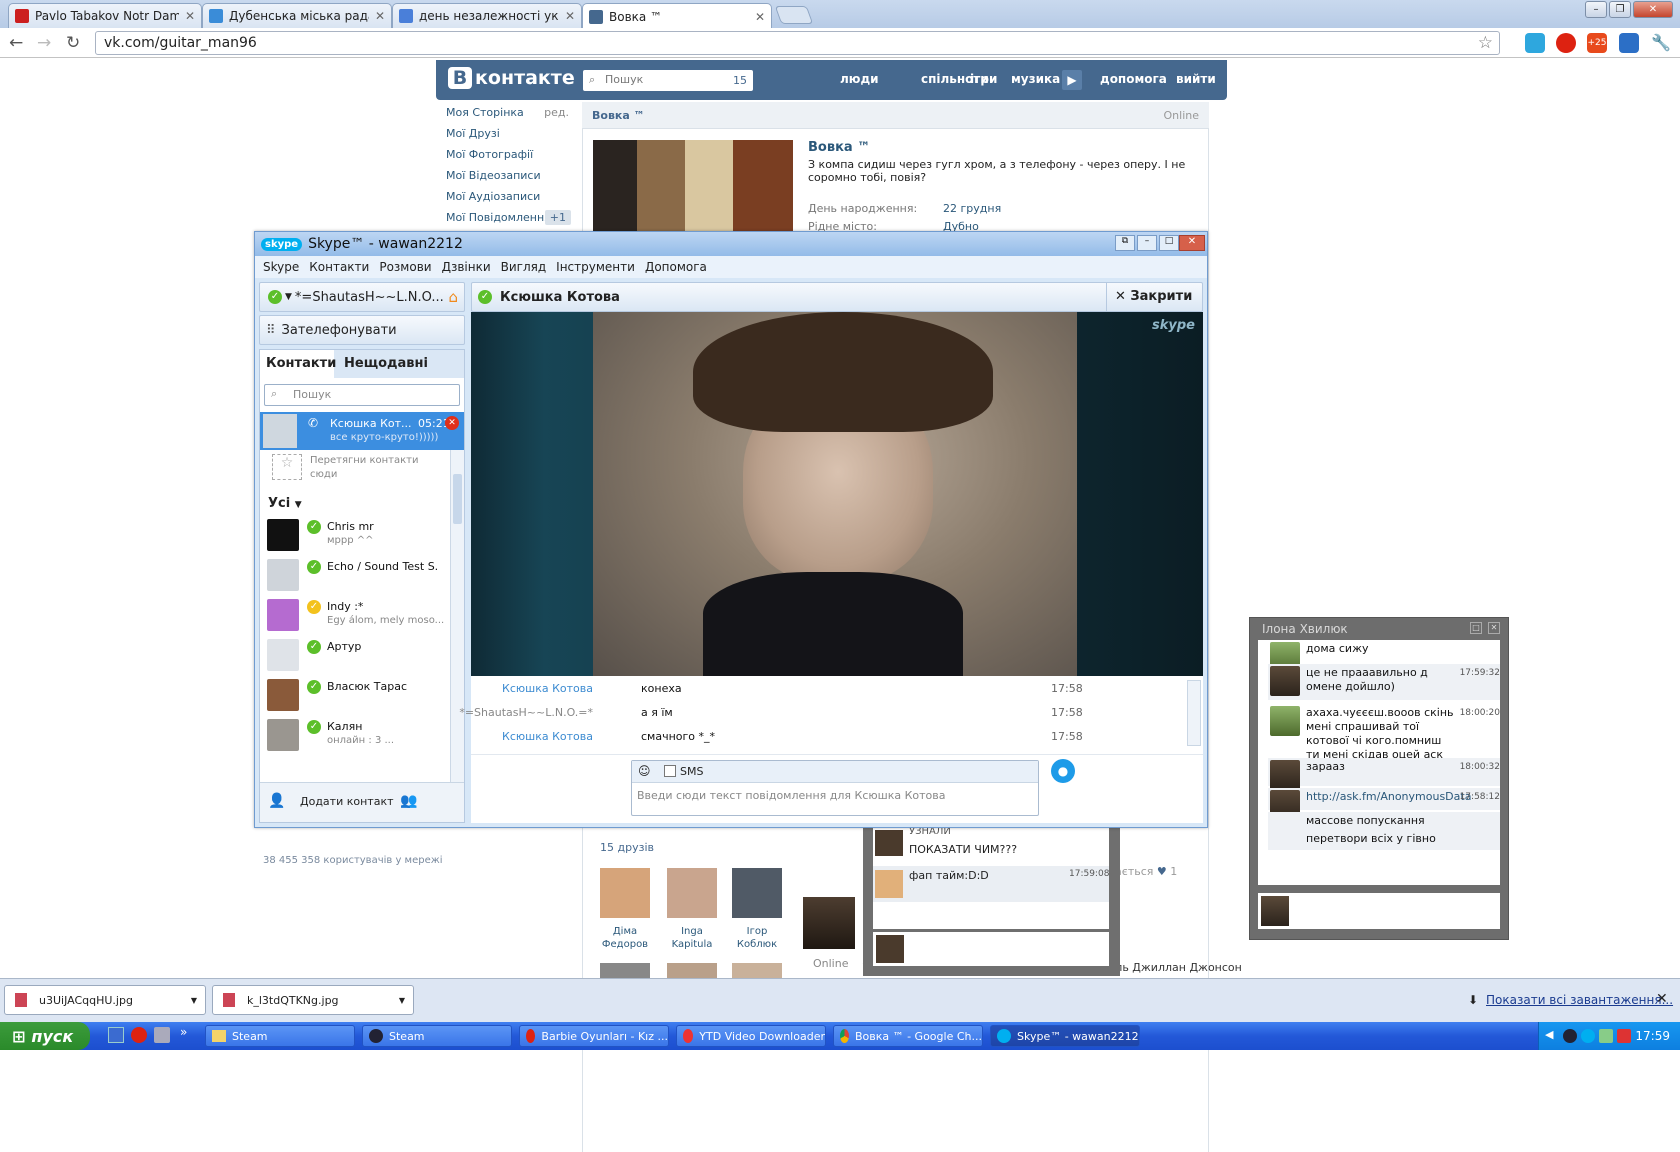 Image resolution: width=1680 pixels, height=1152 pixels. Describe the element at coordinates (1125, 243) in the screenshot. I see `compact-view-button: ⧉` at that location.